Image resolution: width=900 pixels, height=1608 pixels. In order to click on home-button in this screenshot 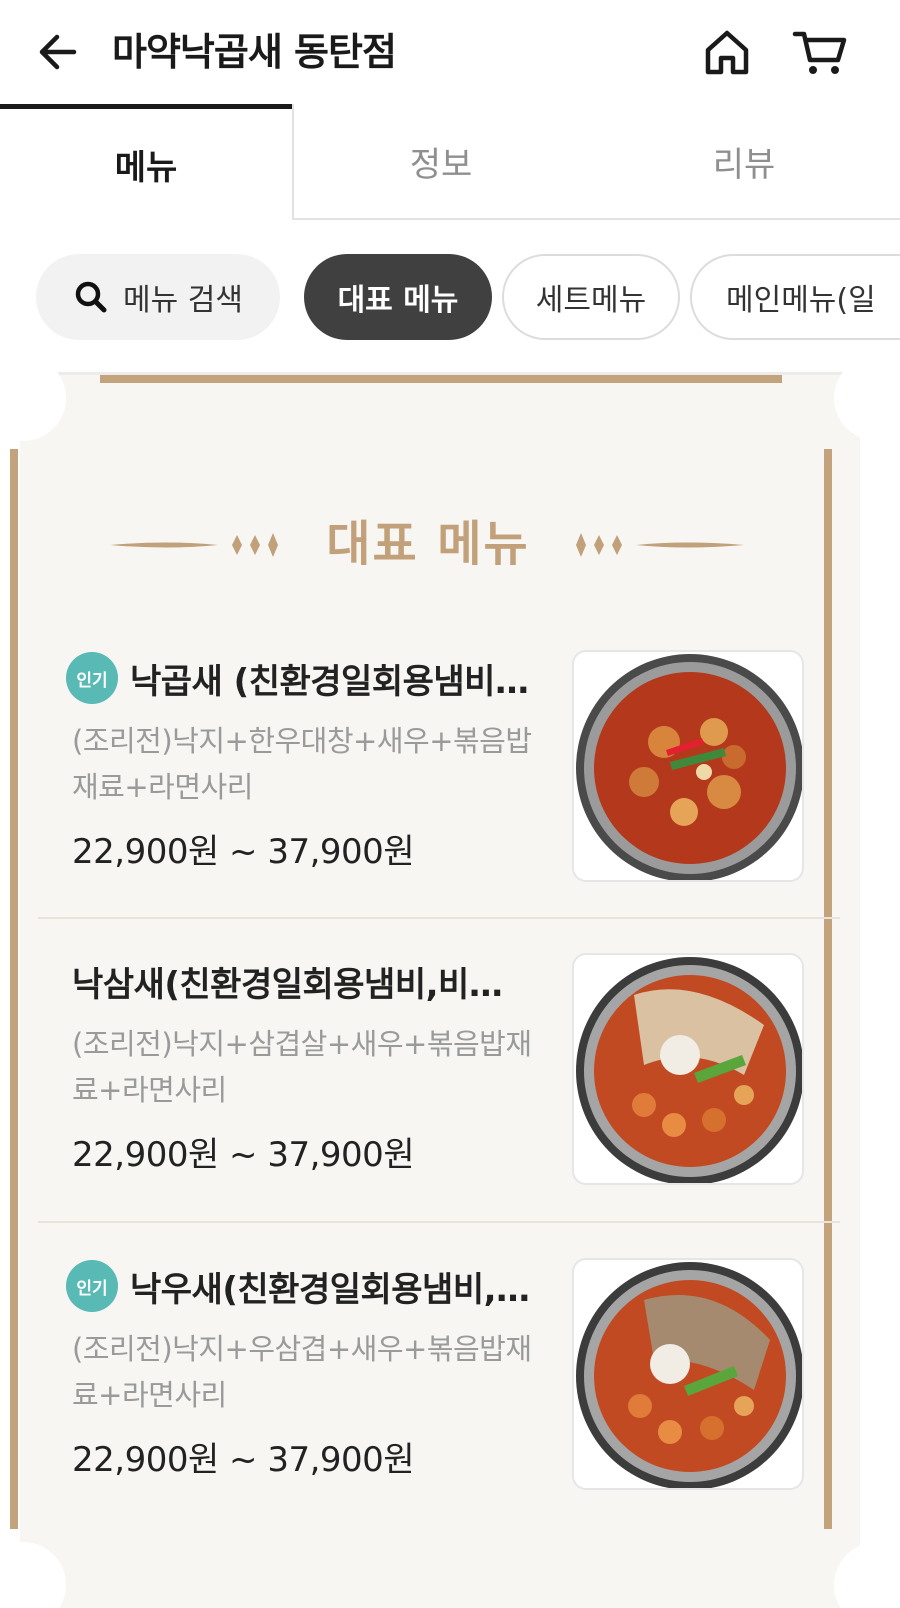, I will do `click(727, 53)`.